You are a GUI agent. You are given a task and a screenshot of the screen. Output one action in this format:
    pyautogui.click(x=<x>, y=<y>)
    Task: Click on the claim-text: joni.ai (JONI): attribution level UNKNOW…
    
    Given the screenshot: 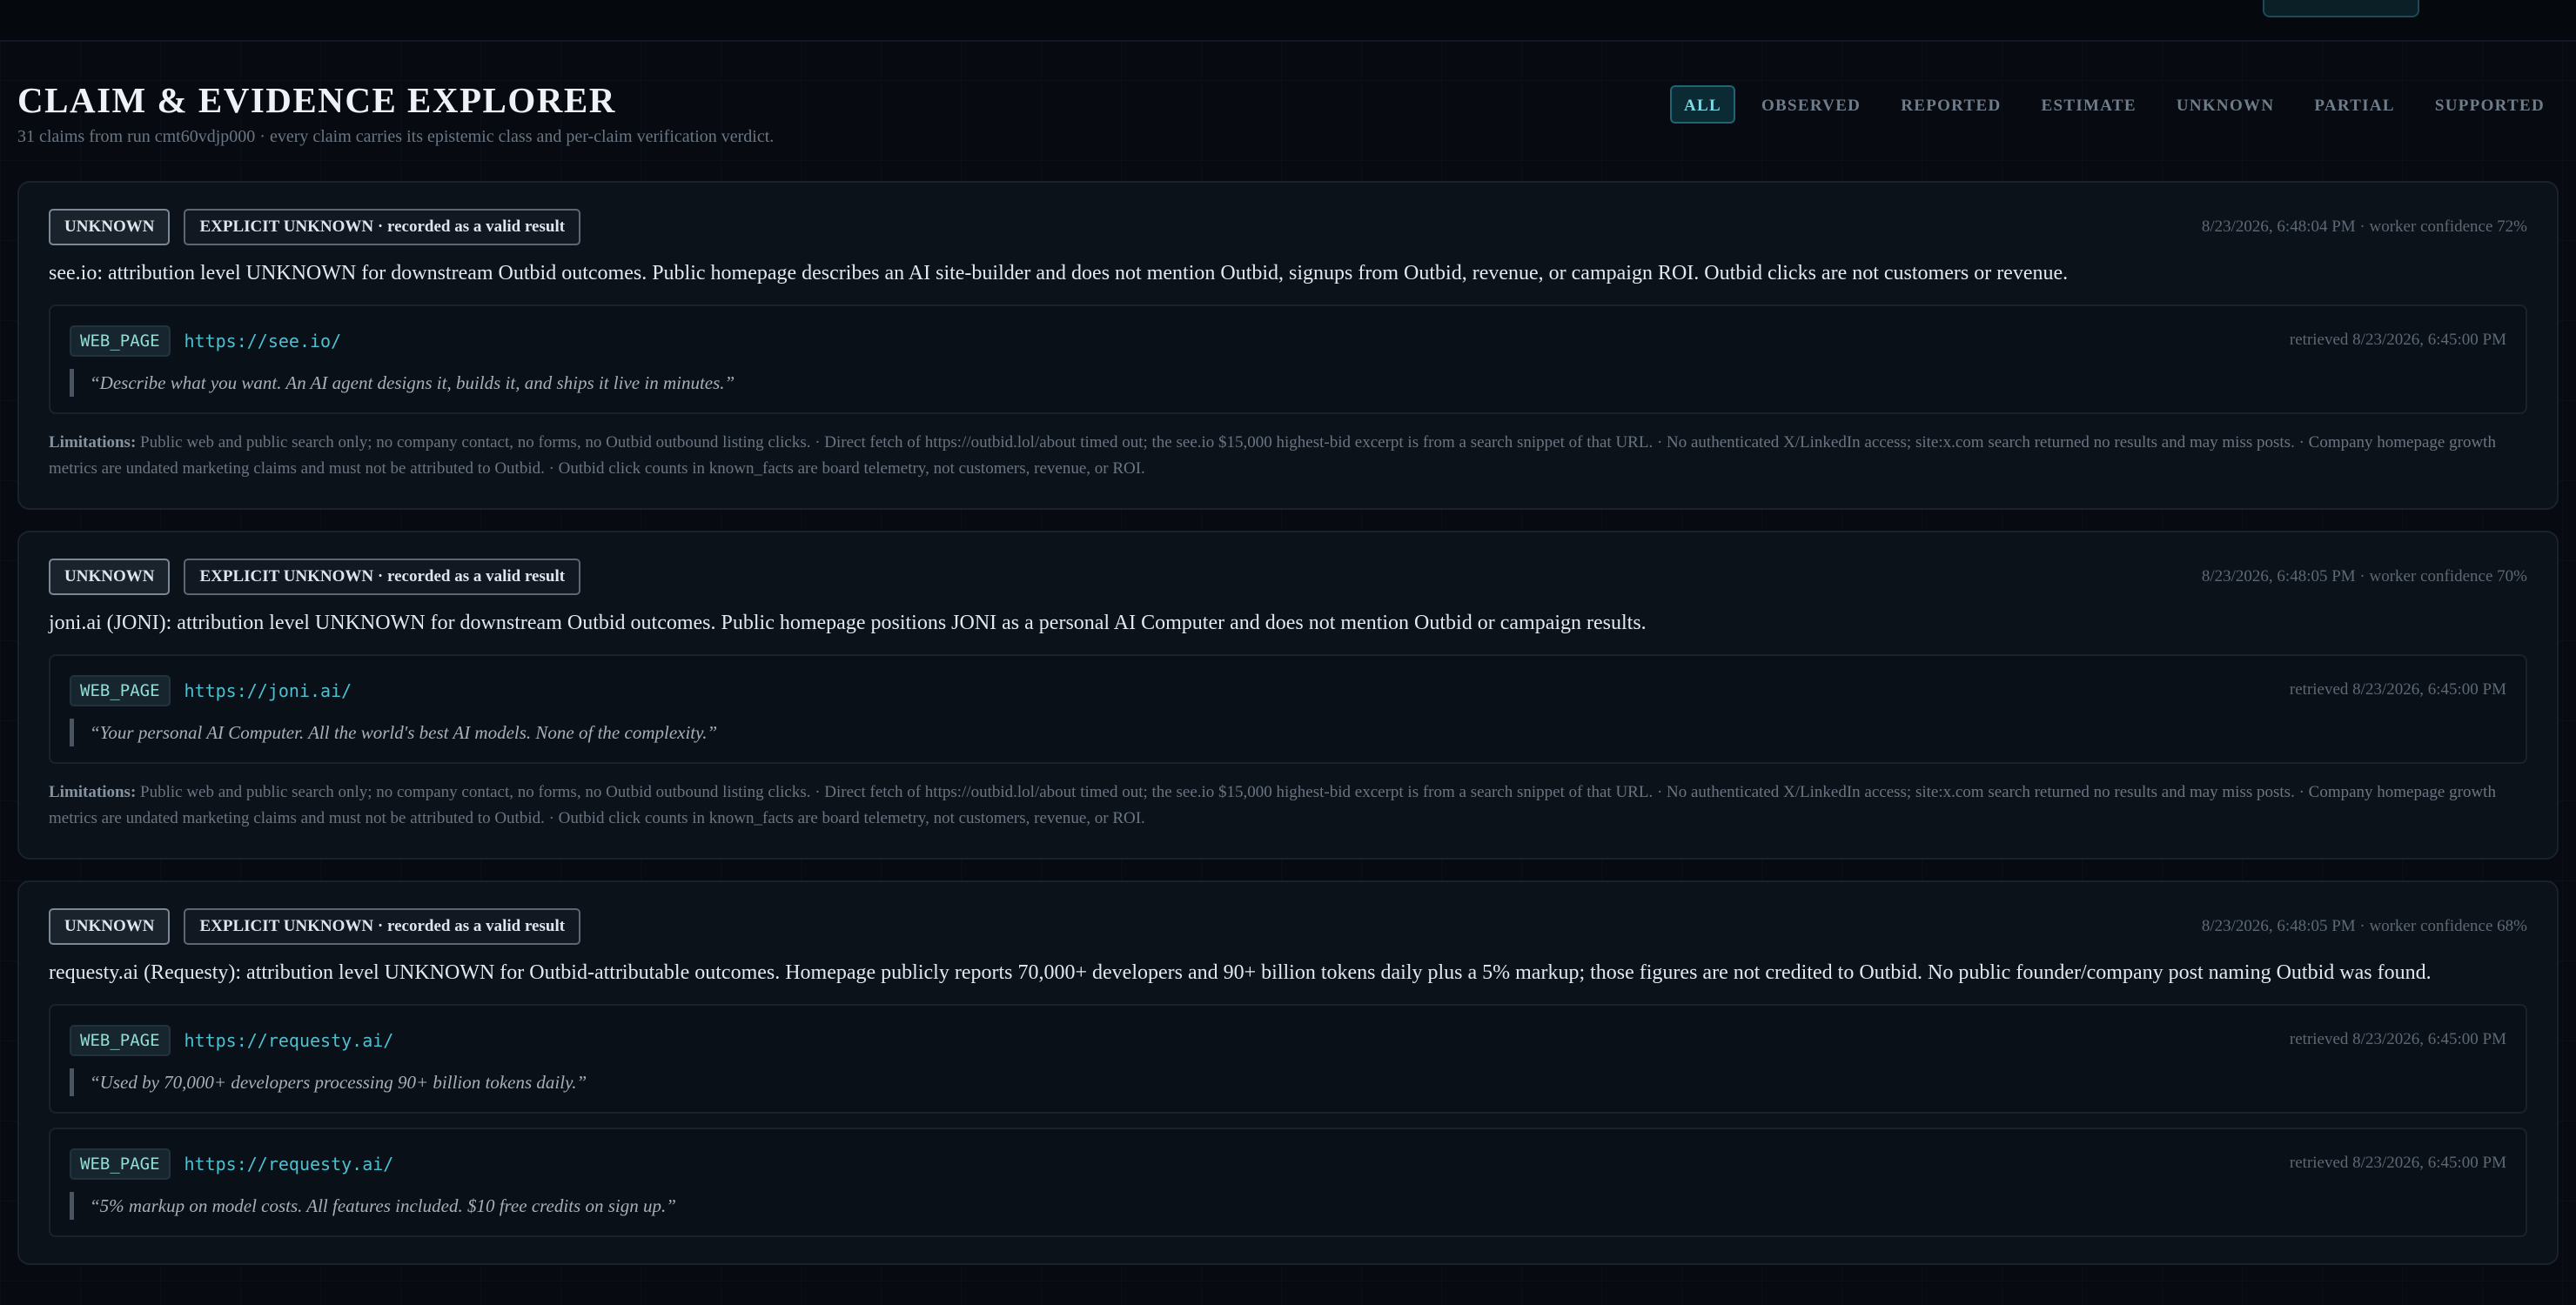 What is the action you would take?
    pyautogui.click(x=848, y=623)
    